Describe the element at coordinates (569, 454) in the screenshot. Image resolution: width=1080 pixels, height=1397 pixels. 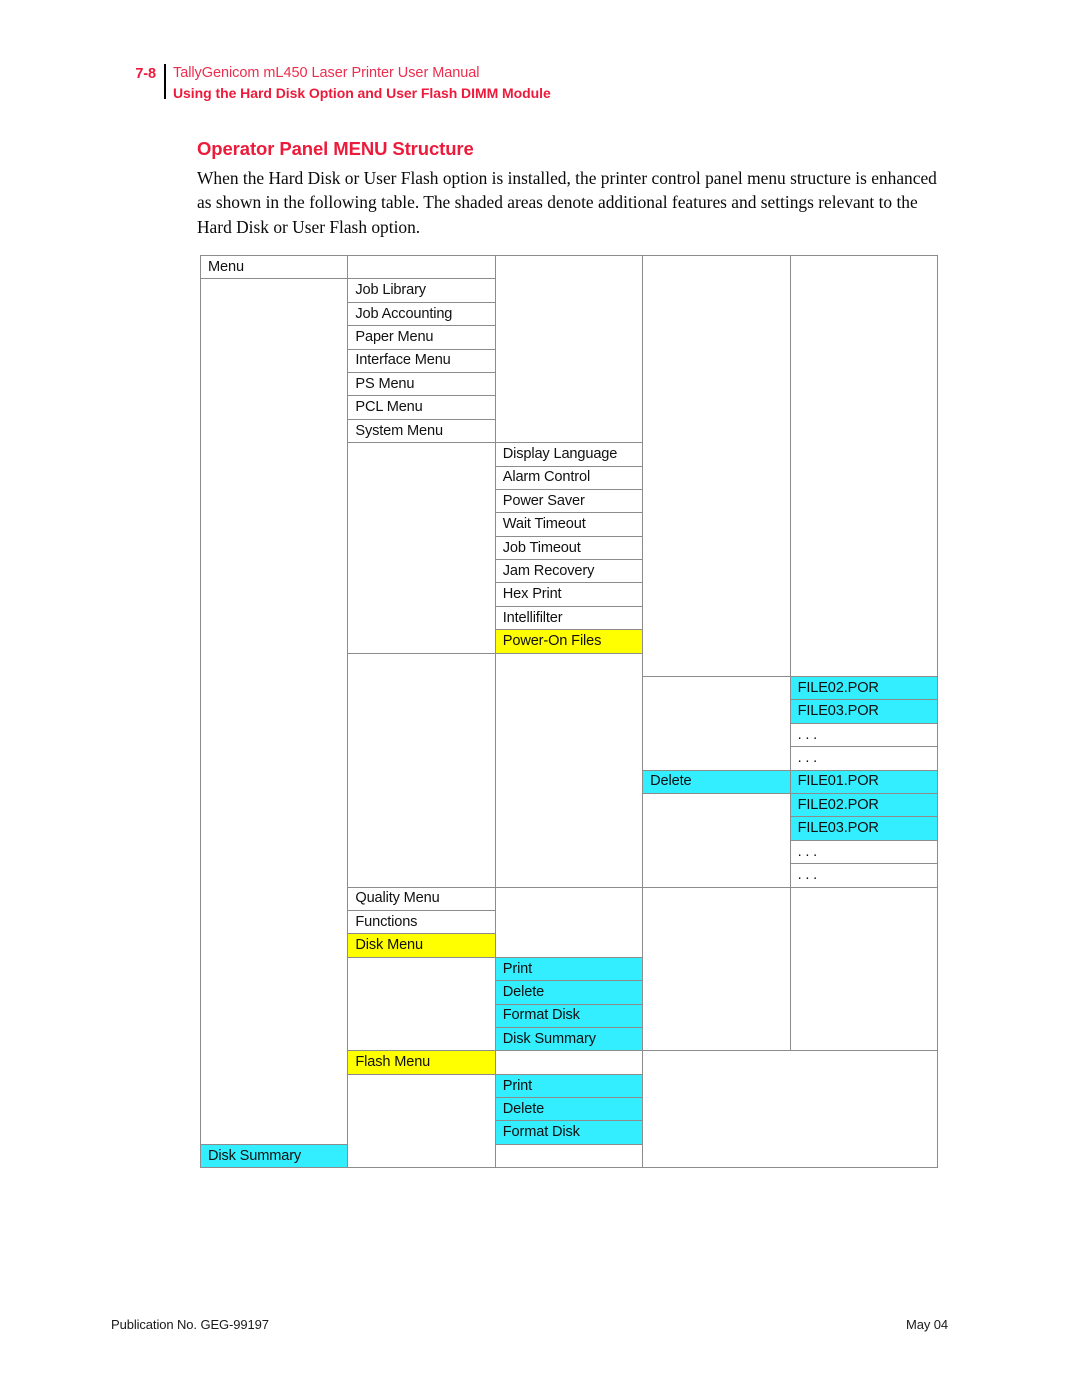
I see `list-item: Display Language` at that location.